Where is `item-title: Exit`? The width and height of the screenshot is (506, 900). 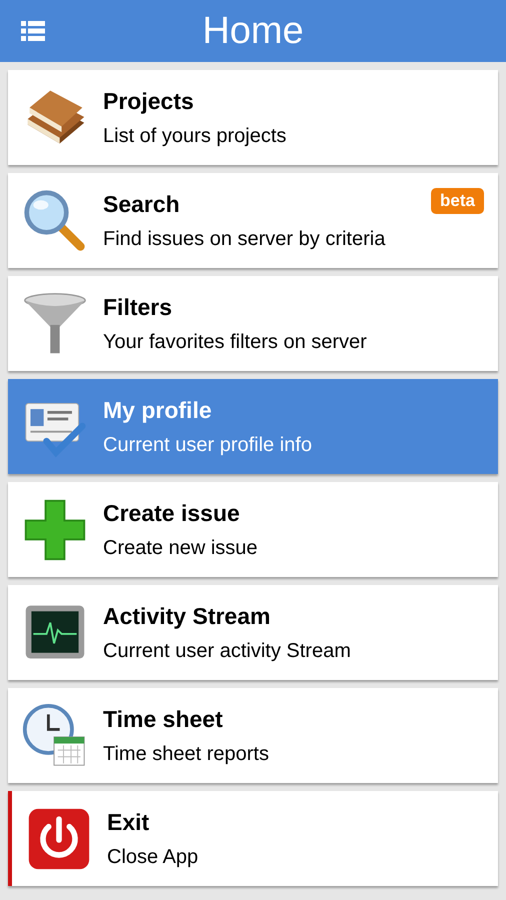
item-title: Exit is located at coordinates (128, 822).